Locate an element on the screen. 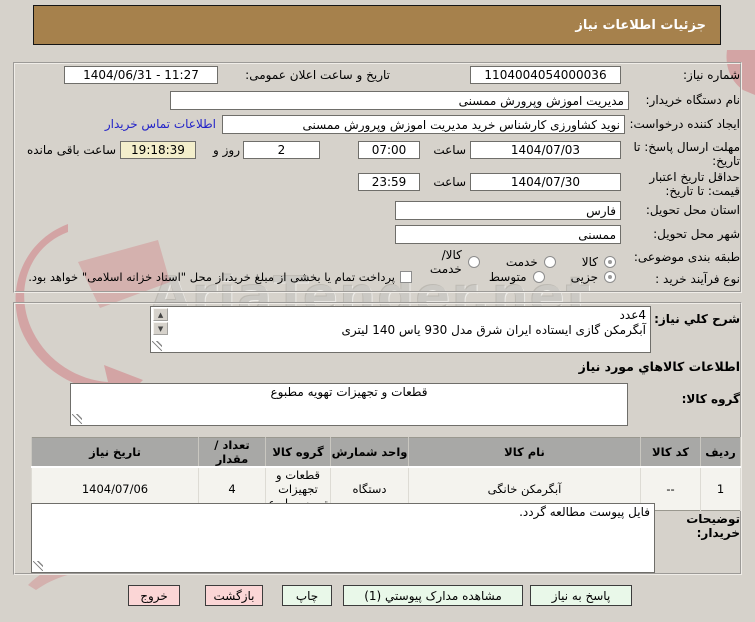 Image resolution: width=755 pixels, height=622 pixels. buyer-org-field: مدیریت اموزش وپرورش ممسنی is located at coordinates (399, 100).